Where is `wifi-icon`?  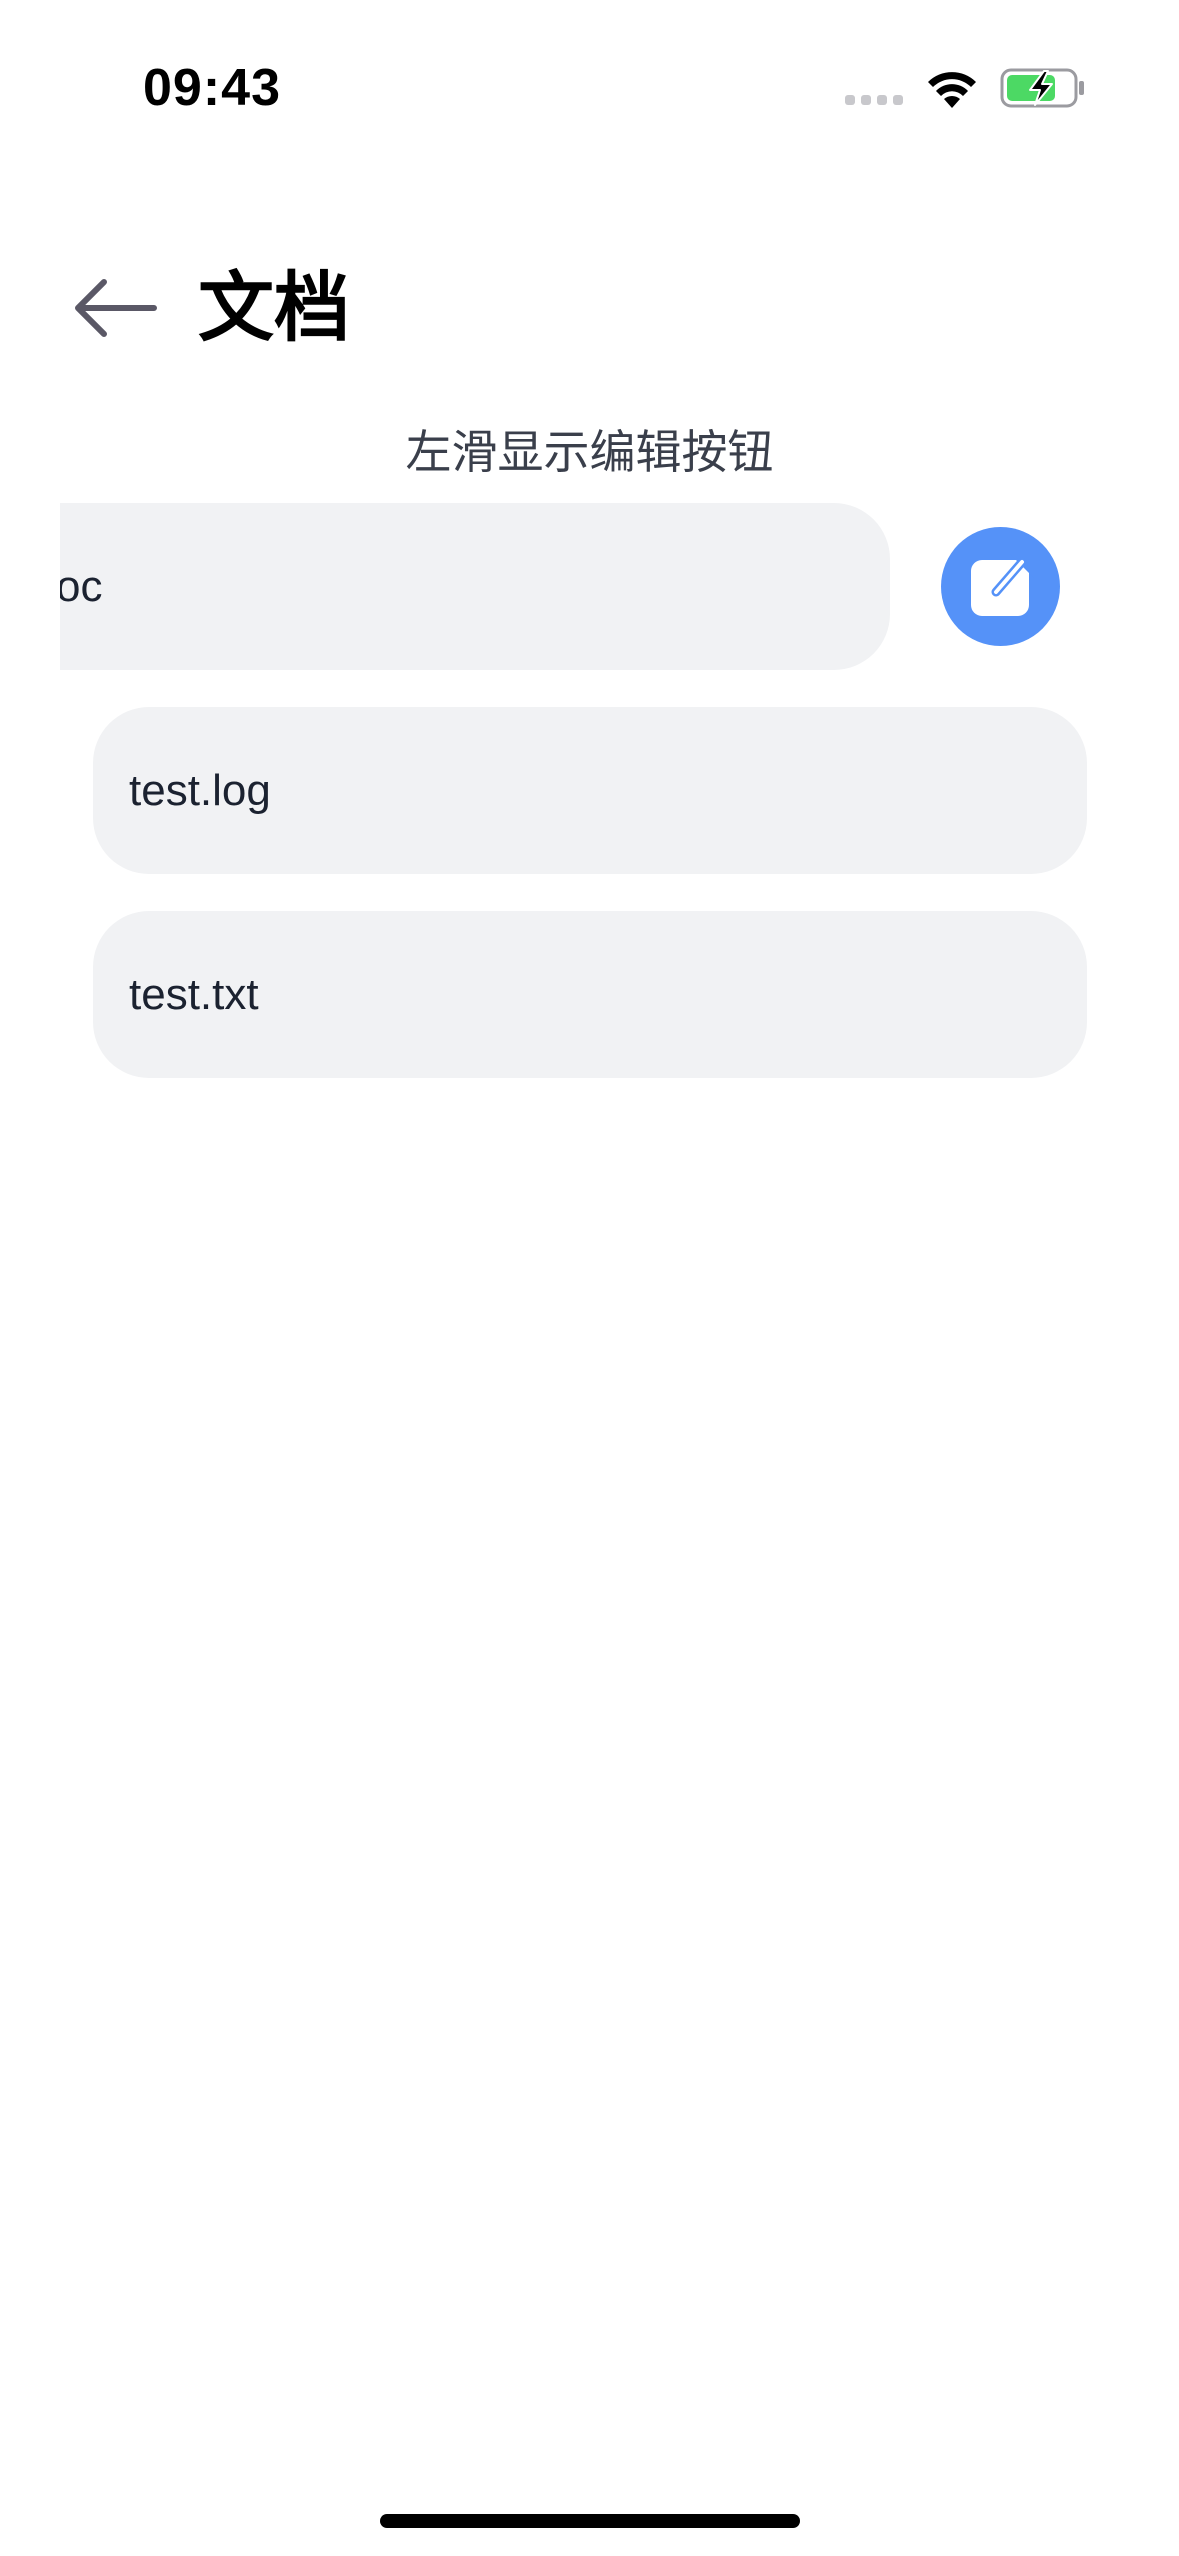
wifi-icon is located at coordinates (952, 90).